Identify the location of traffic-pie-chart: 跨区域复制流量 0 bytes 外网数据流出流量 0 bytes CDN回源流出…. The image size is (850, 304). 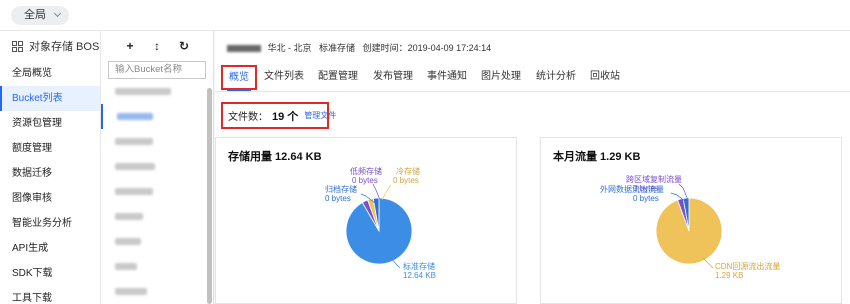
(690, 227).